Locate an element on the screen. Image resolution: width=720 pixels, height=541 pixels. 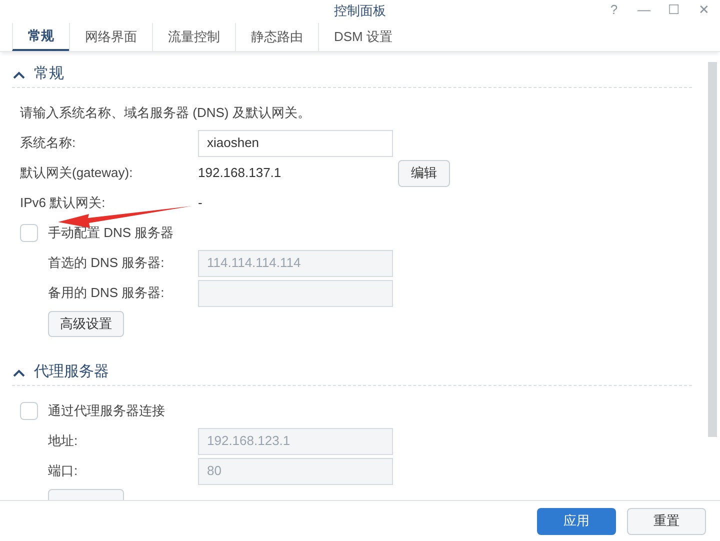
tab: 网络界面 is located at coordinates (110, 37).